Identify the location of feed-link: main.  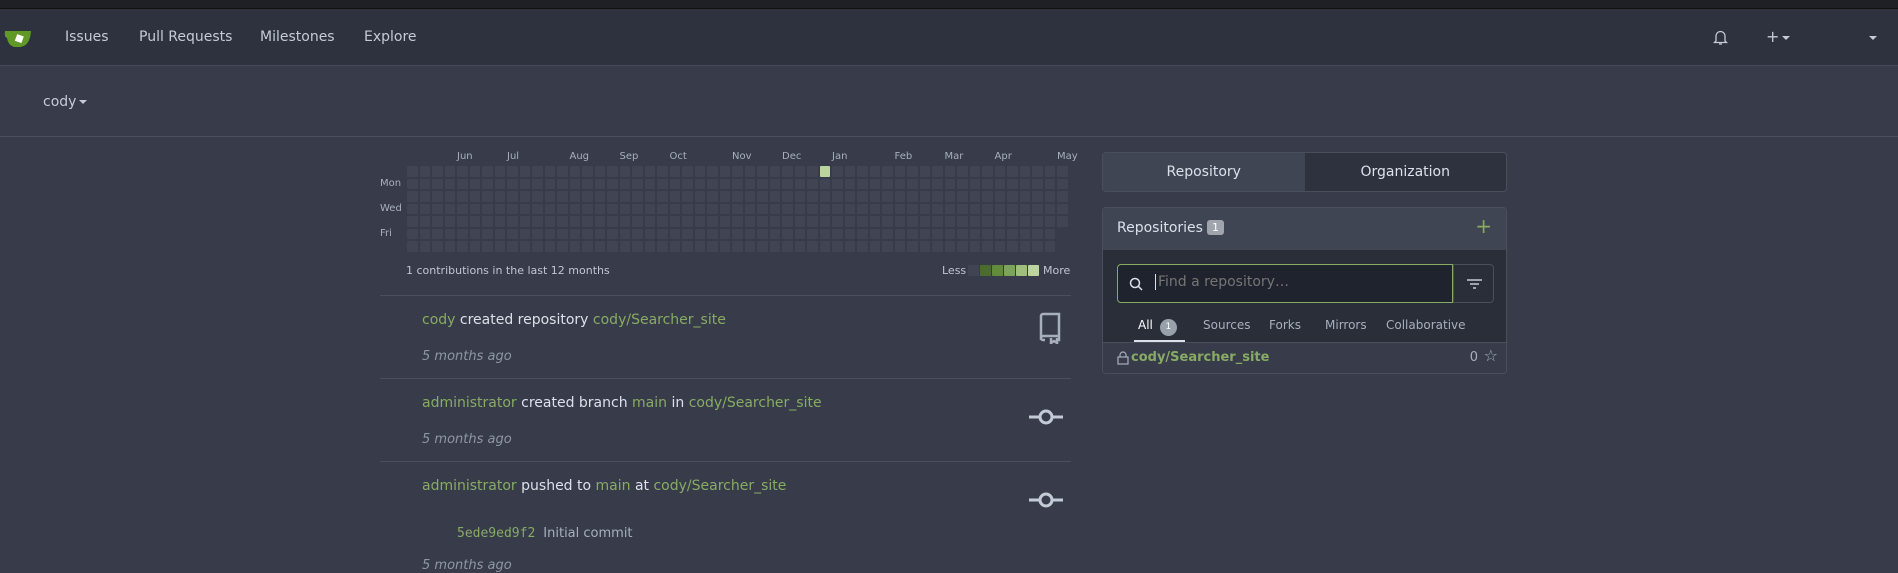
(613, 486).